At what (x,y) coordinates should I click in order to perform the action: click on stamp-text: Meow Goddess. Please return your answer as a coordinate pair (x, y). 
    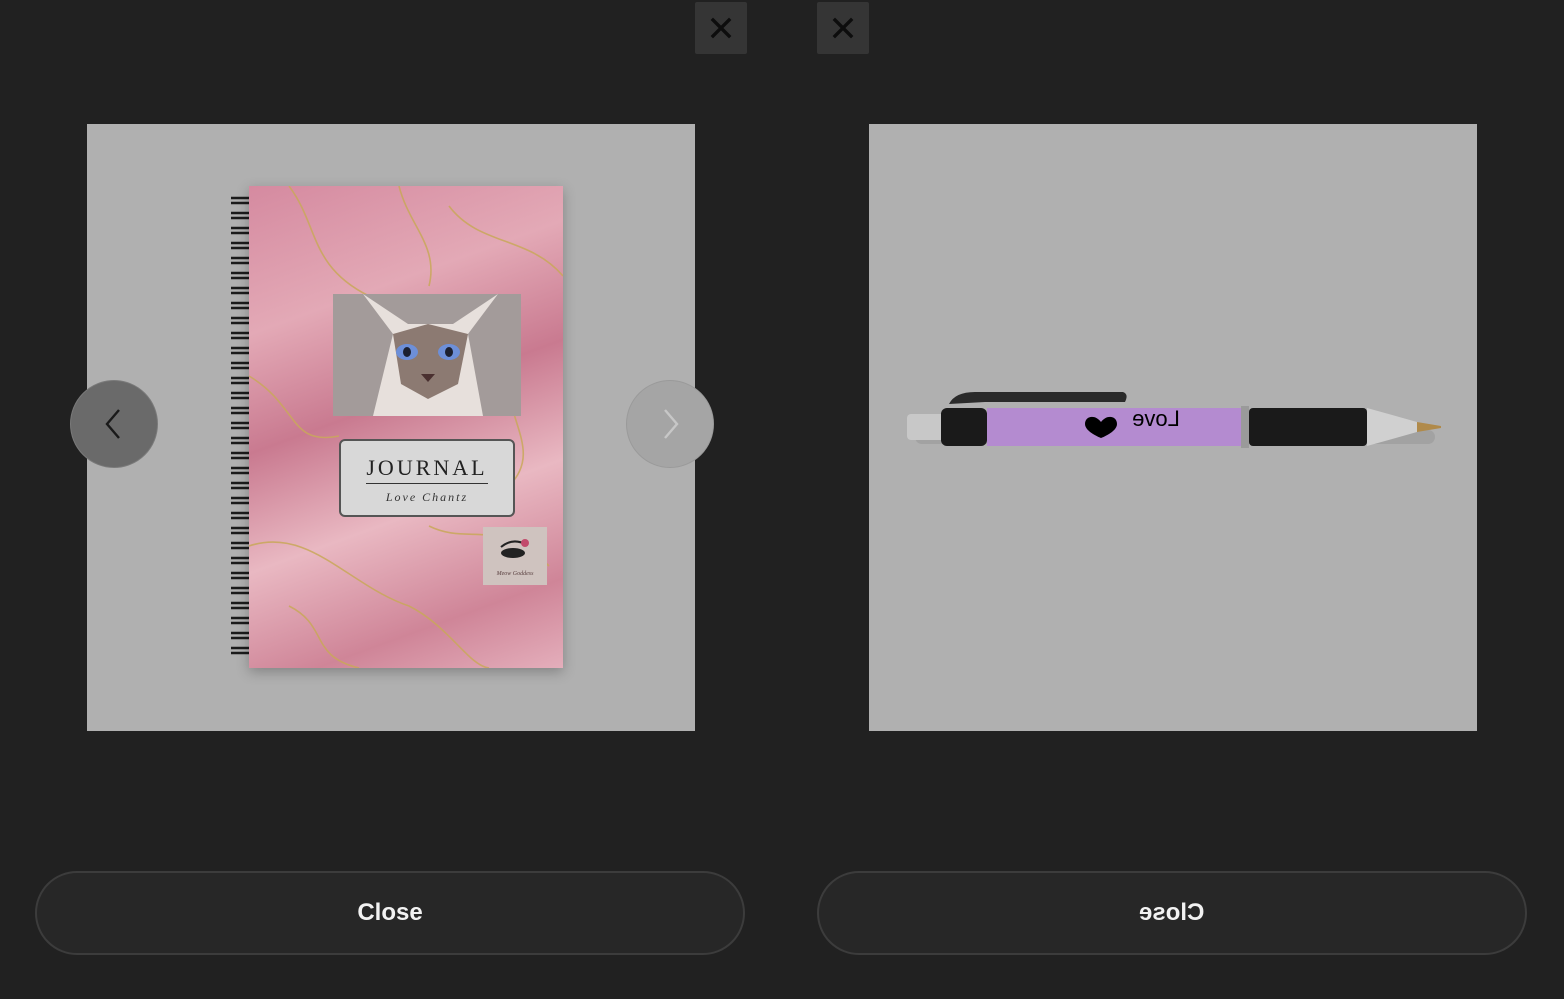
    Looking at the image, I should click on (515, 574).